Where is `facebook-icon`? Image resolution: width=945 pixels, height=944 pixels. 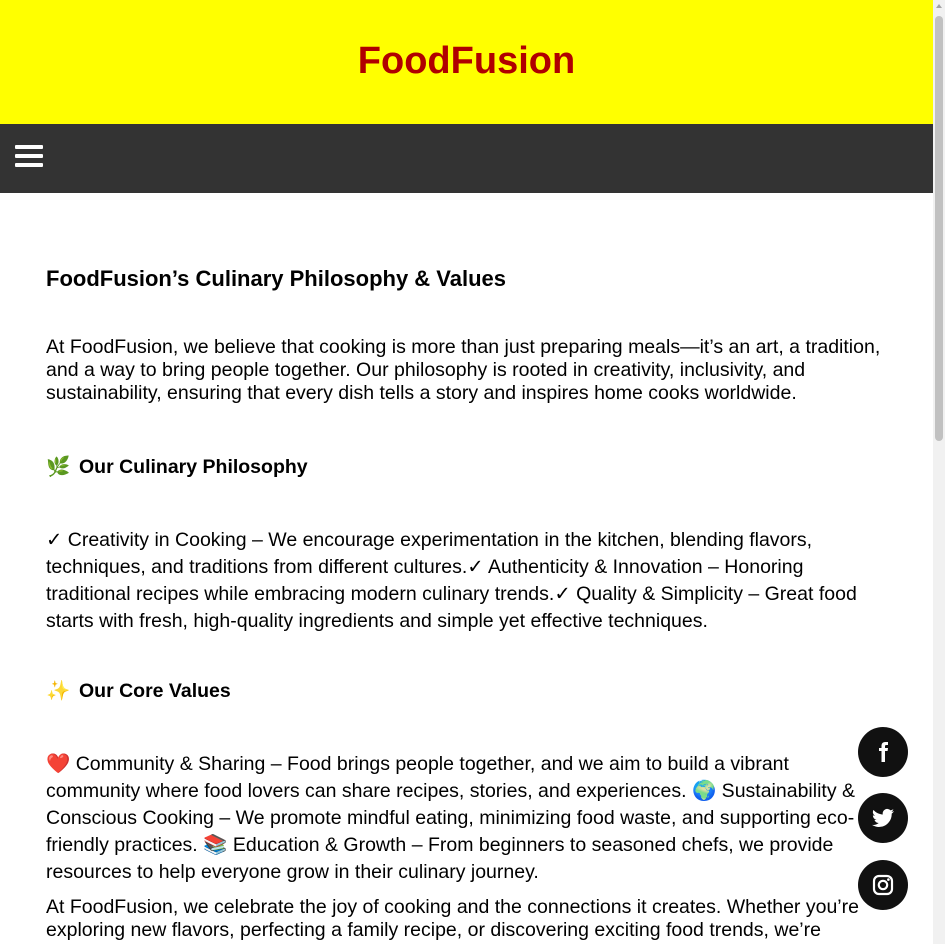 facebook-icon is located at coordinates (883, 752).